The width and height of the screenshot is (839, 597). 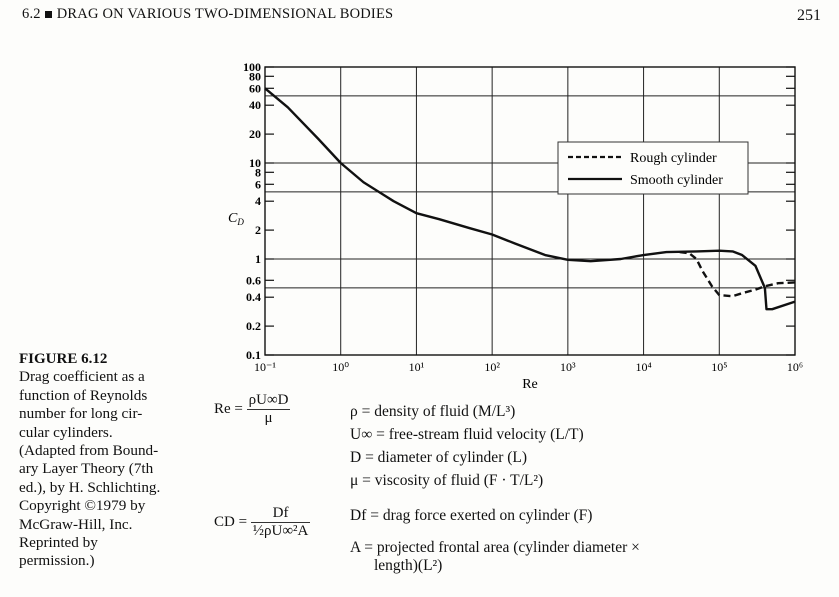 What do you see at coordinates (530, 384) in the screenshot?
I see `x-axis-label: Re` at bounding box center [530, 384].